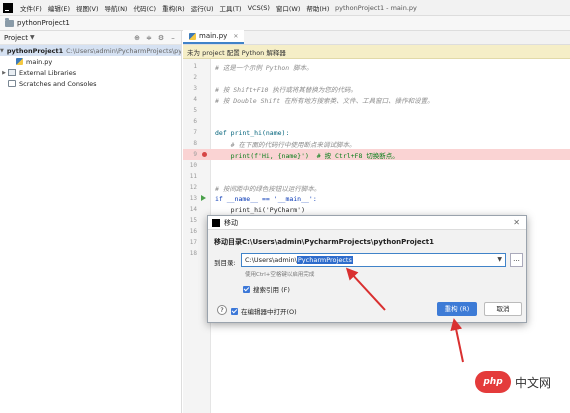 This screenshot has width=570, height=413. Describe the element at coordinates (16, 38) in the screenshot. I see `project-panel-title: Project` at that location.